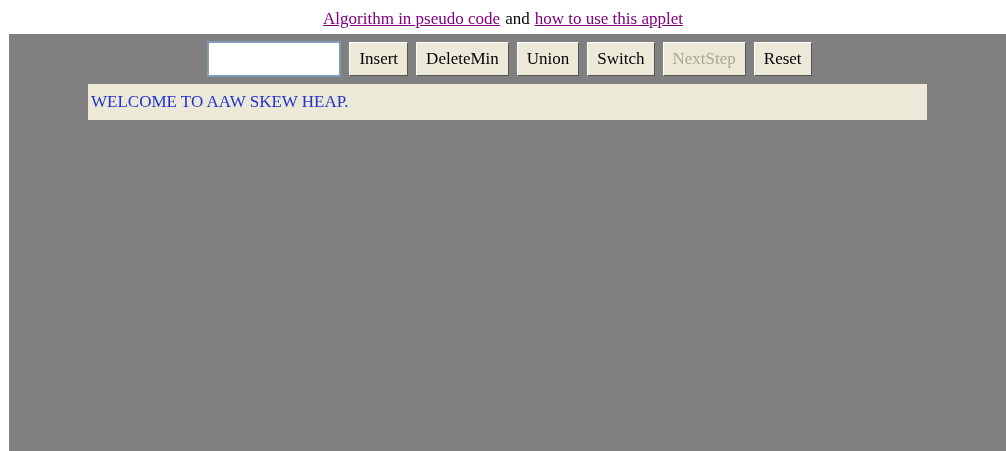 The image size is (1006, 451). I want to click on joiner-text: and, so click(517, 19).